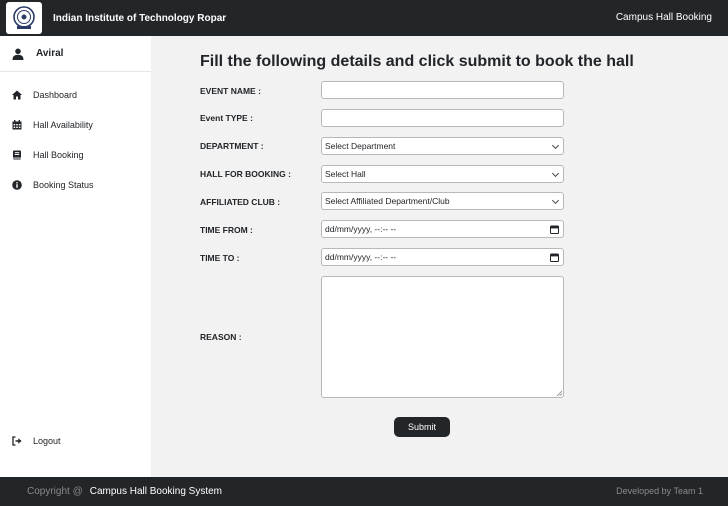 The width and height of the screenshot is (728, 506). What do you see at coordinates (361, 229) in the screenshot?
I see `time-from-value: dd/mm/yyyy, --:-- --` at bounding box center [361, 229].